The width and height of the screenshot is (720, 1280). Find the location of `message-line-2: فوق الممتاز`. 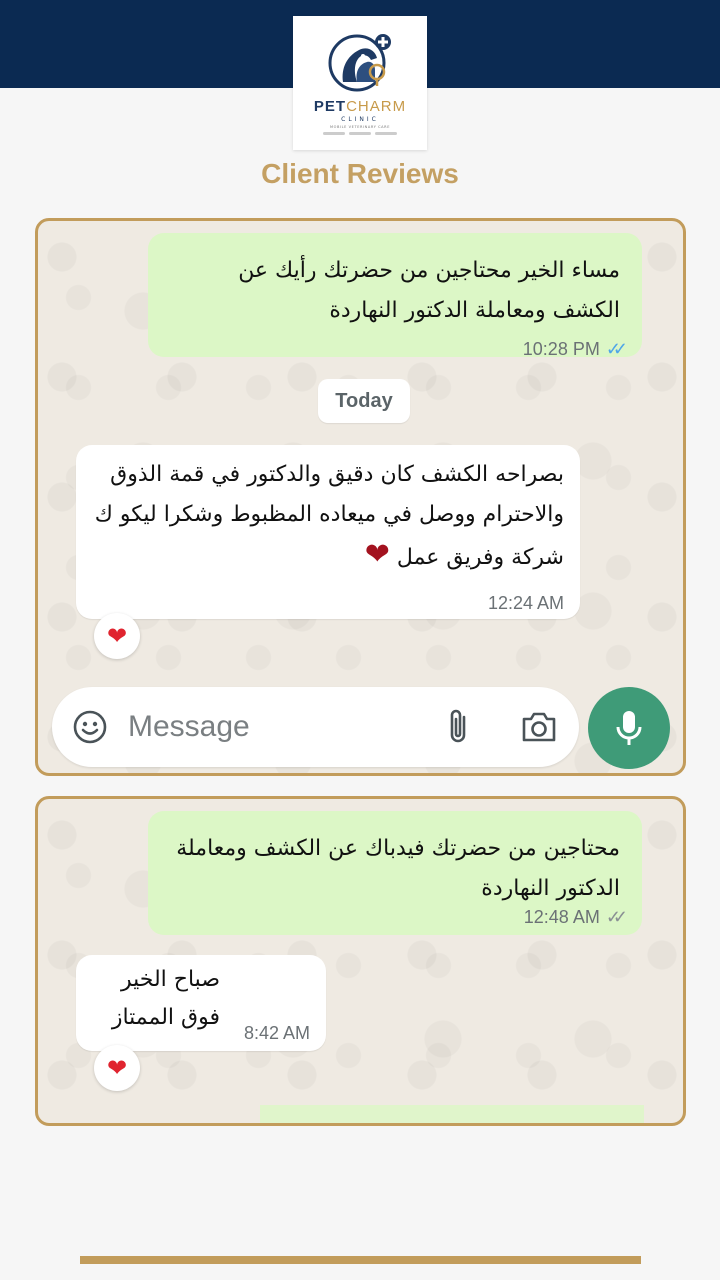

message-line-2: فوق الممتاز is located at coordinates (165, 1017).